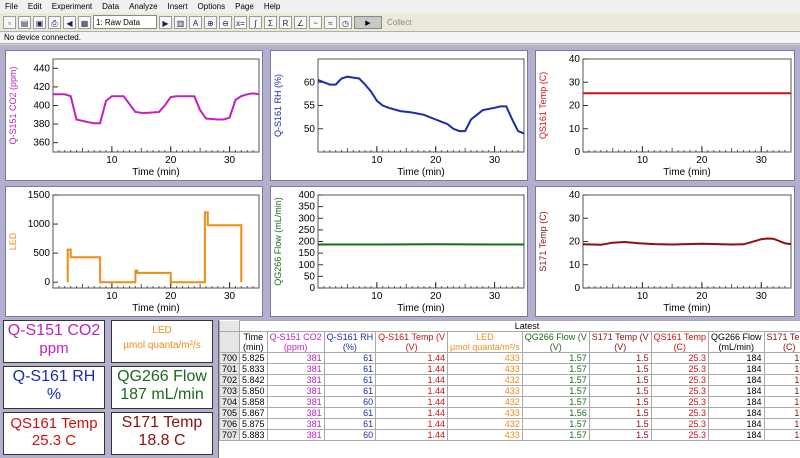 Image resolution: width=800 pixels, height=458 pixels. What do you see at coordinates (285, 22) in the screenshot?
I see `fit-icon: R` at bounding box center [285, 22].